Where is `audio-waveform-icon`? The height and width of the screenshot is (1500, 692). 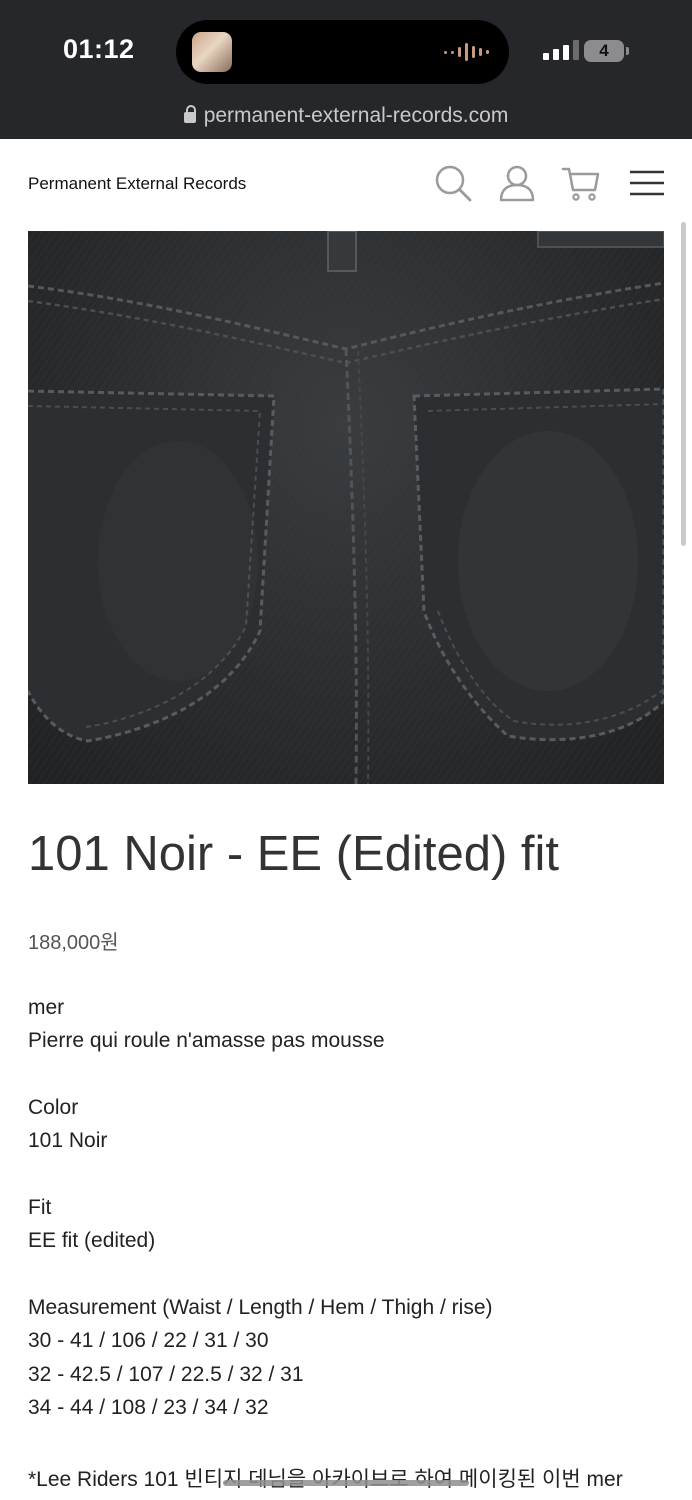
audio-waveform-icon is located at coordinates (466, 52).